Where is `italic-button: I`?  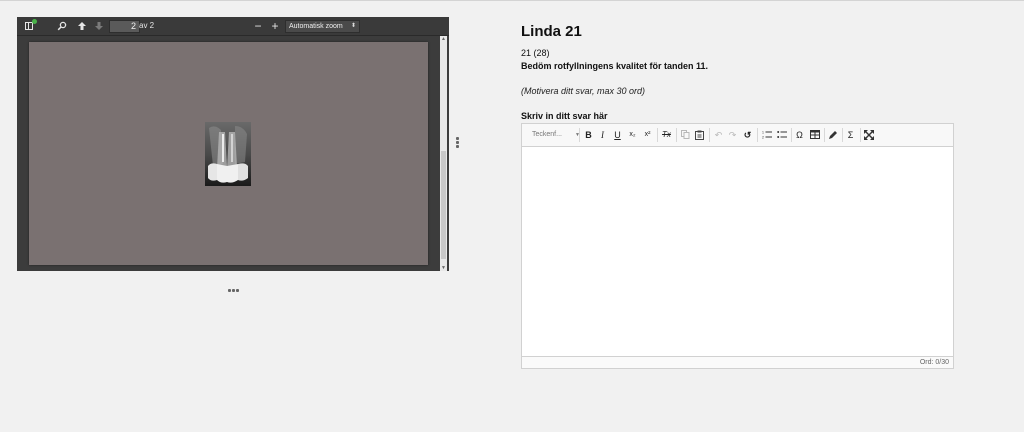
italic-button: I is located at coordinates (602, 135).